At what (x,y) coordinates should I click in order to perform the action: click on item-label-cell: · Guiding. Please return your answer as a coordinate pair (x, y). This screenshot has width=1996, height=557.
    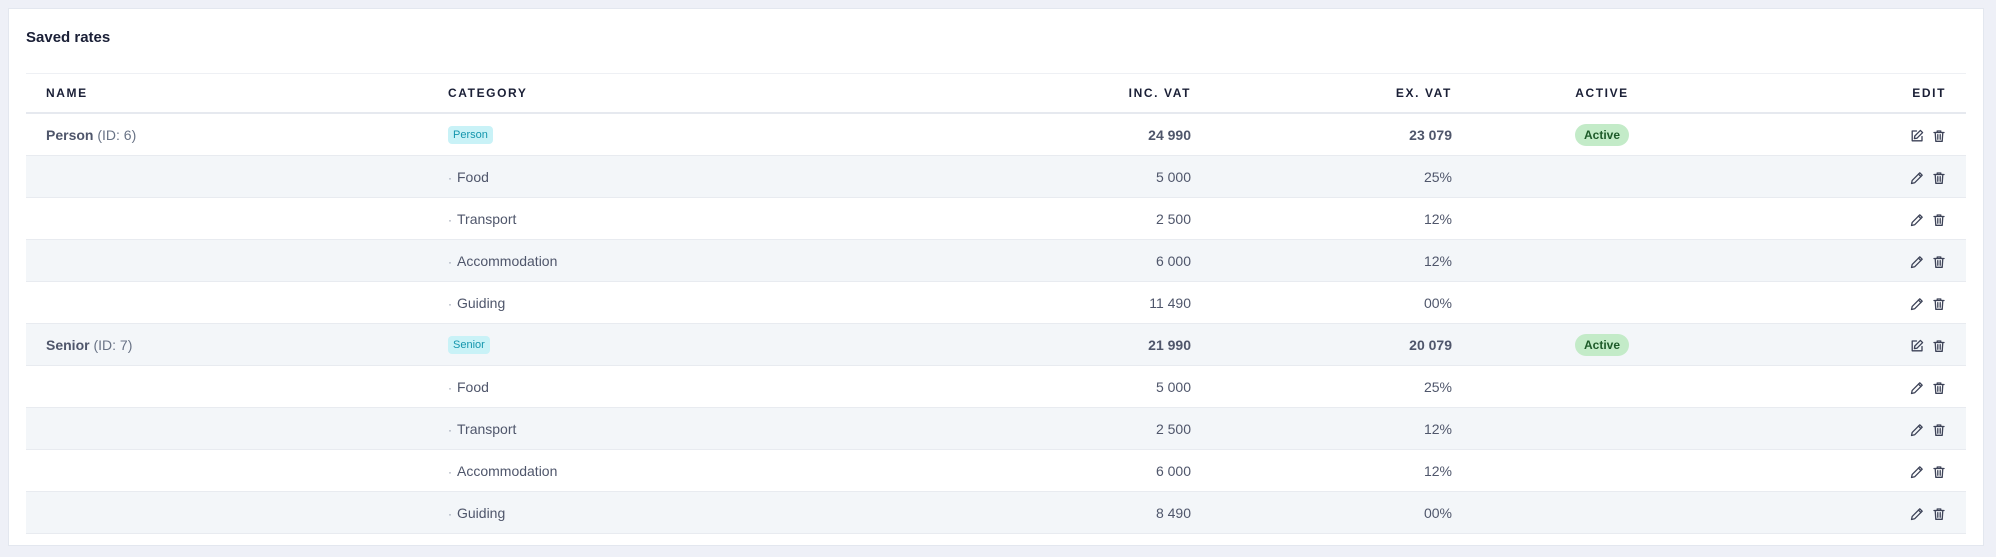
    Looking at the image, I should click on (662, 512).